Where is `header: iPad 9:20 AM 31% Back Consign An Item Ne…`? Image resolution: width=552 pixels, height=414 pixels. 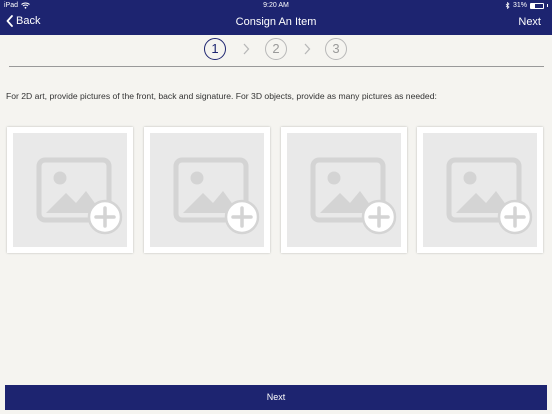
header: iPad 9:20 AM 31% Back Consign An Item Ne… is located at coordinates (276, 17).